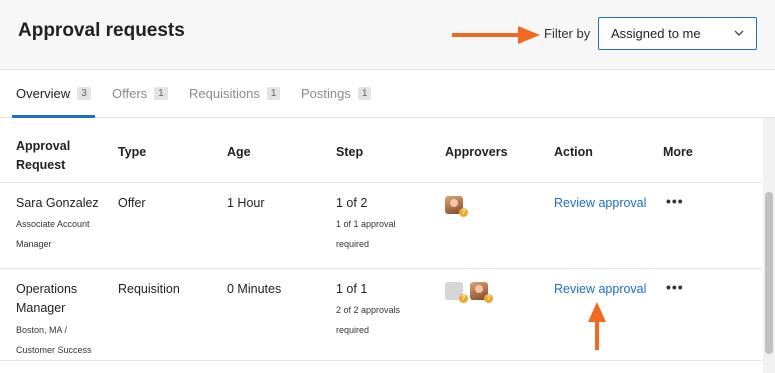 The height and width of the screenshot is (373, 775). What do you see at coordinates (496, 35) in the screenshot?
I see `annotation-arrow-right-icon` at bounding box center [496, 35].